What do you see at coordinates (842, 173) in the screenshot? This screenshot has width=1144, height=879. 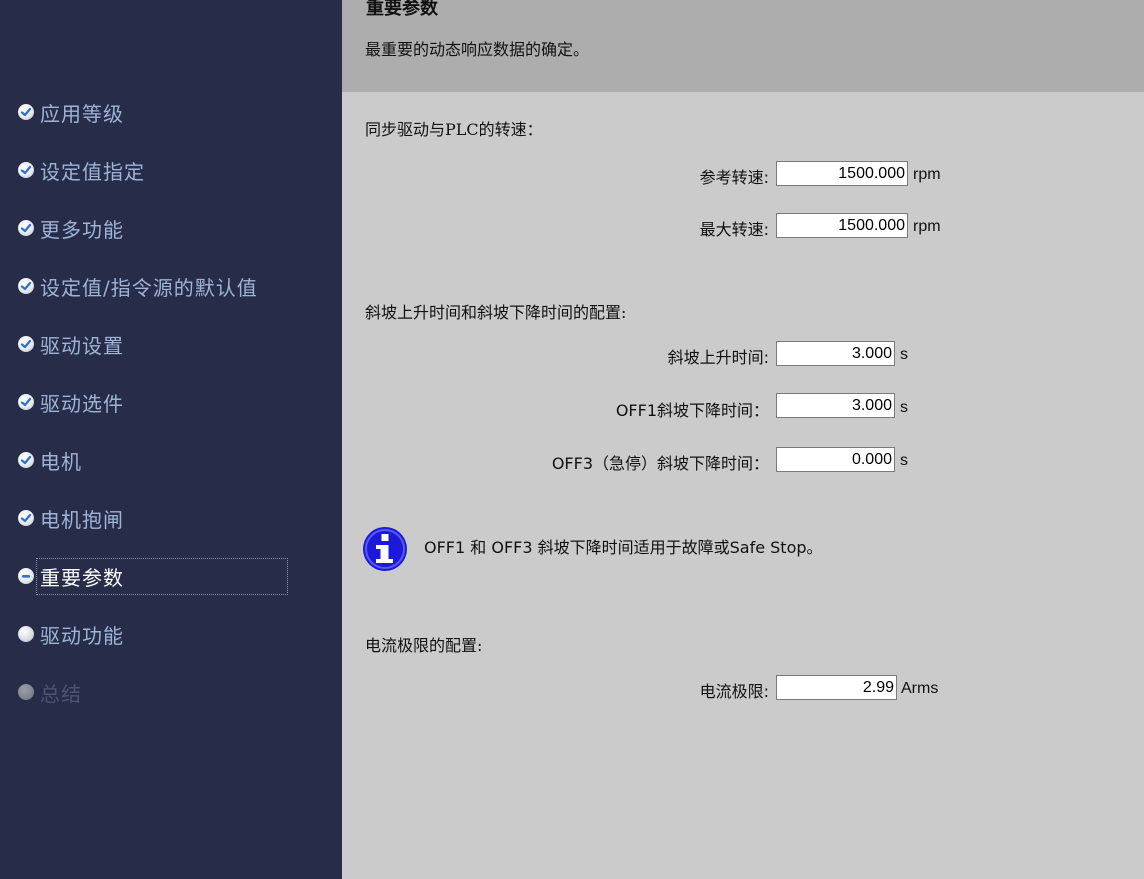 I see `reference-speed-input` at bounding box center [842, 173].